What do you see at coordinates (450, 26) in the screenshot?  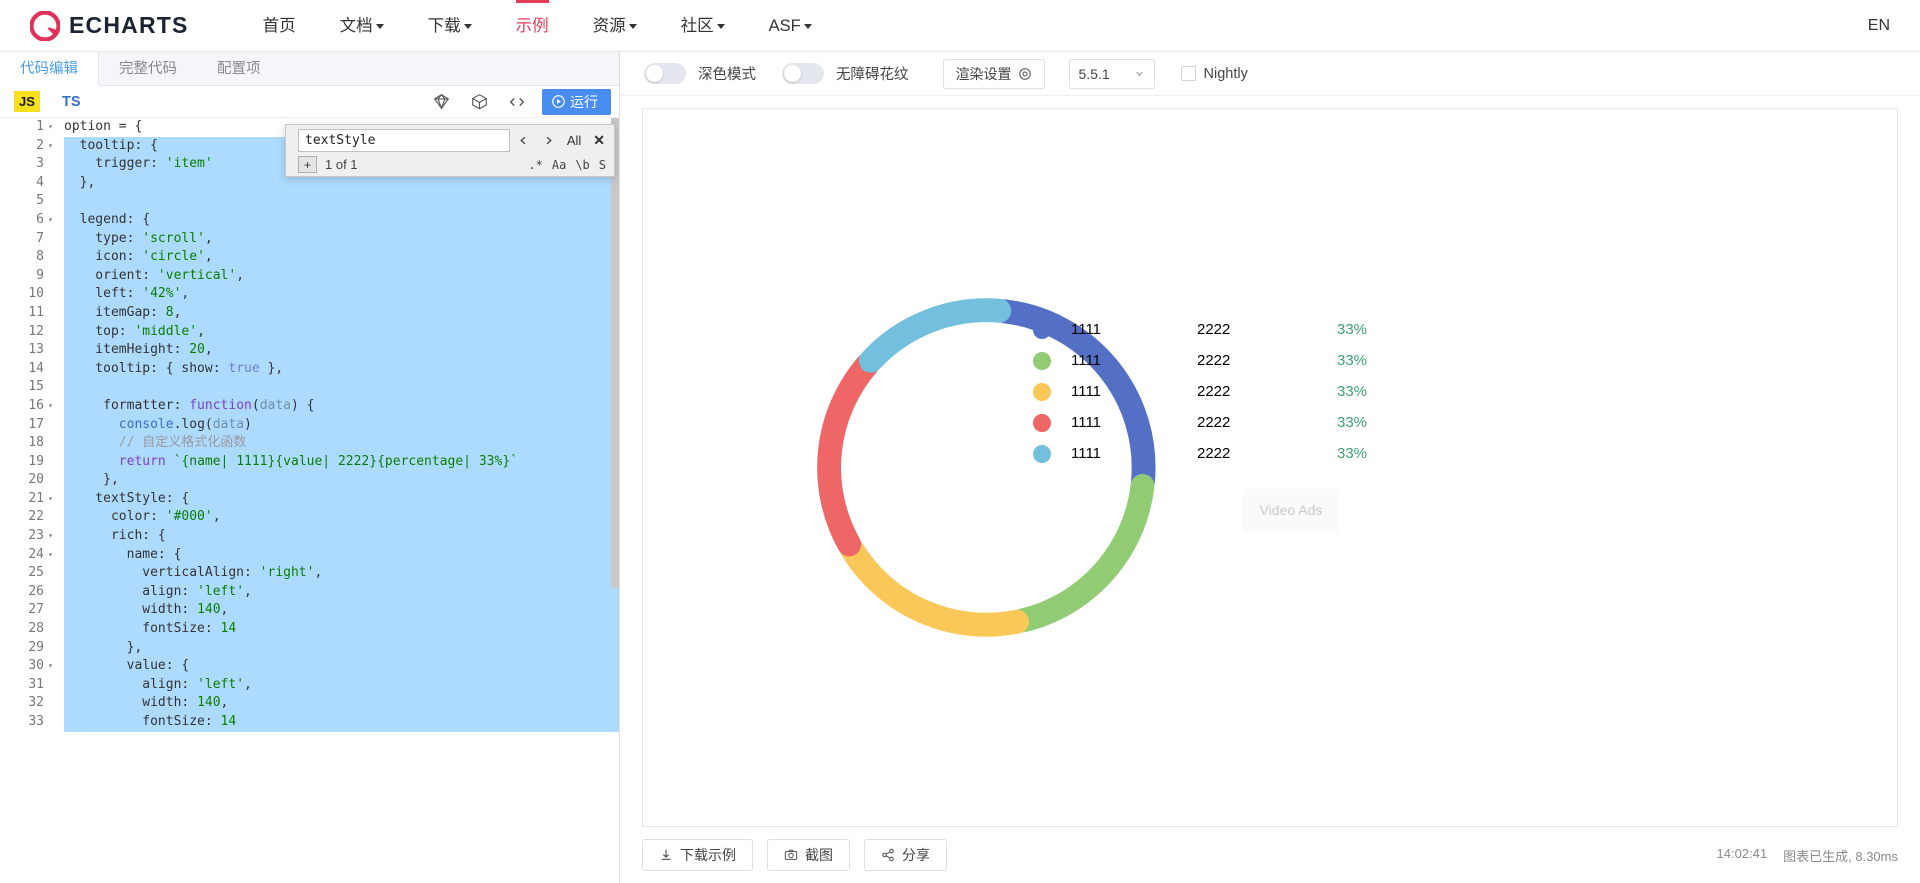 I see `nav-item-download: 下载` at bounding box center [450, 26].